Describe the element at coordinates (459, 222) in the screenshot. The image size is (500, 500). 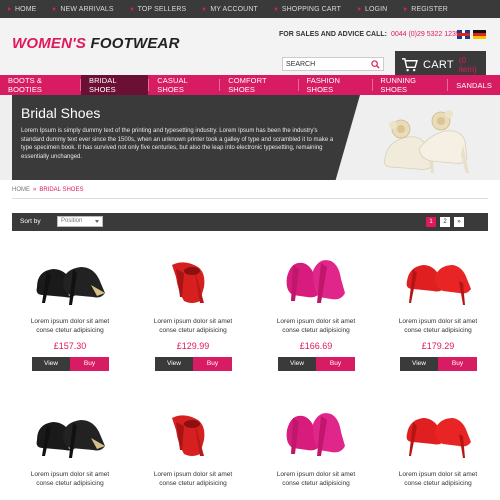
I see `page-next: »` at that location.